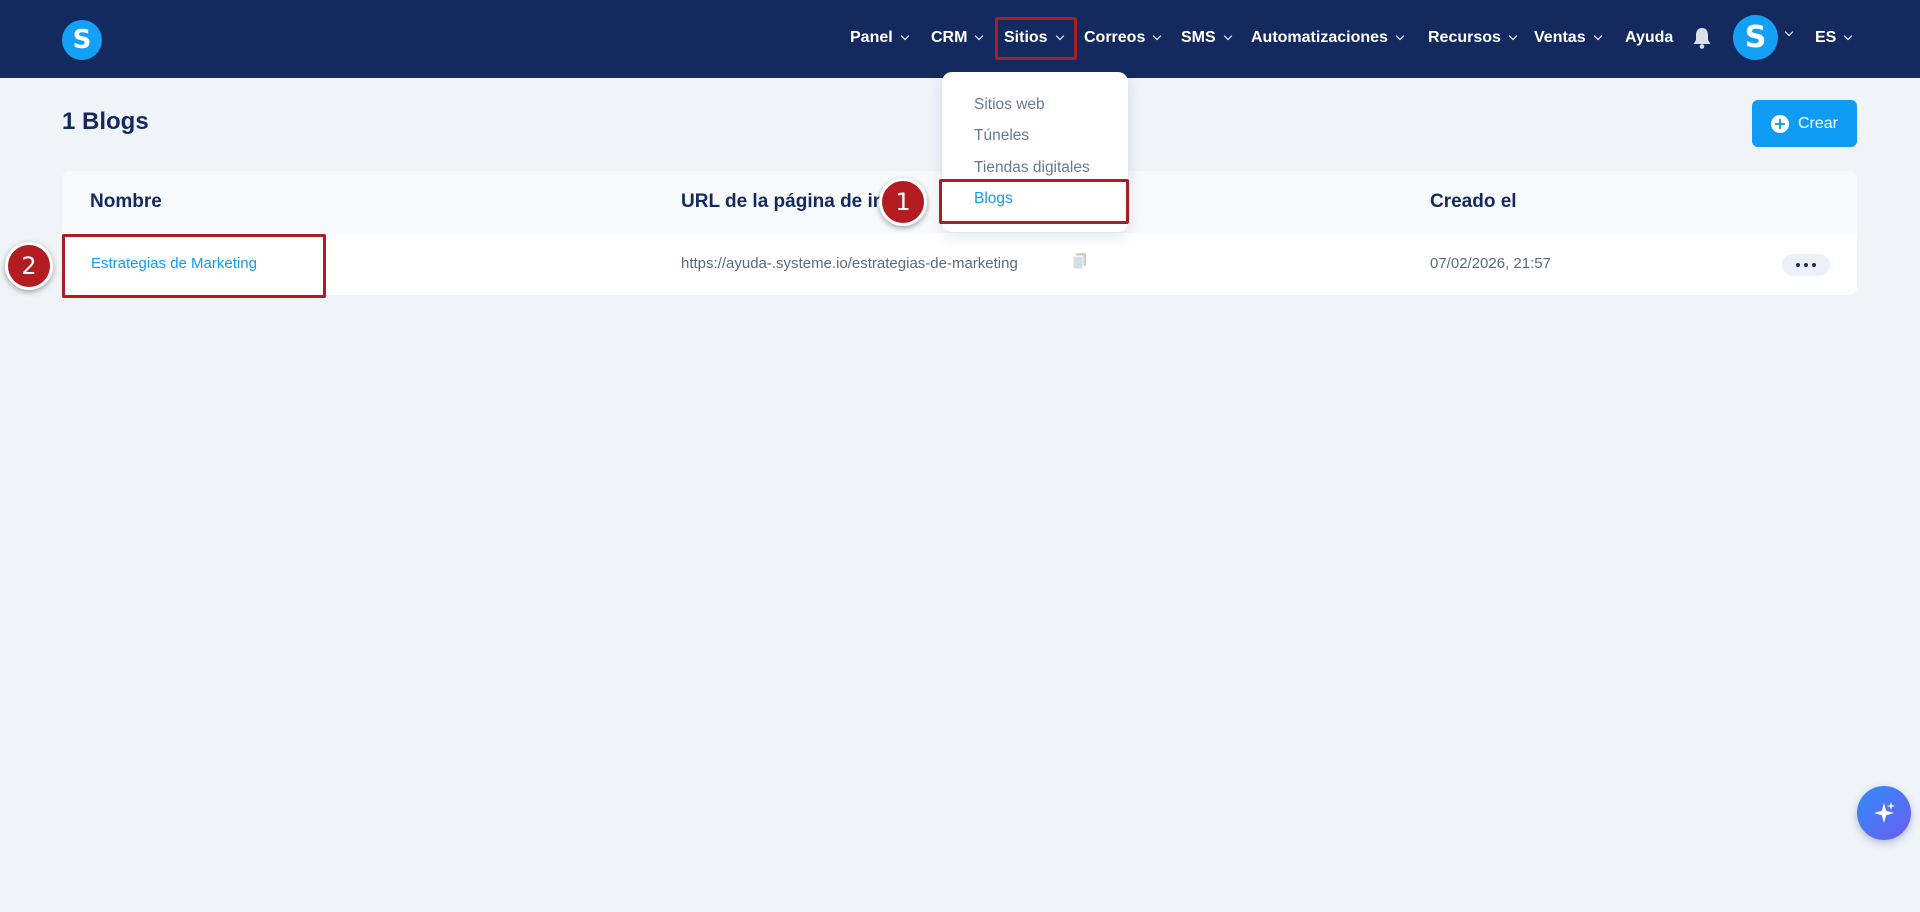 This screenshot has height=912, width=1920. I want to click on nav-correos: Correos, so click(1123, 38).